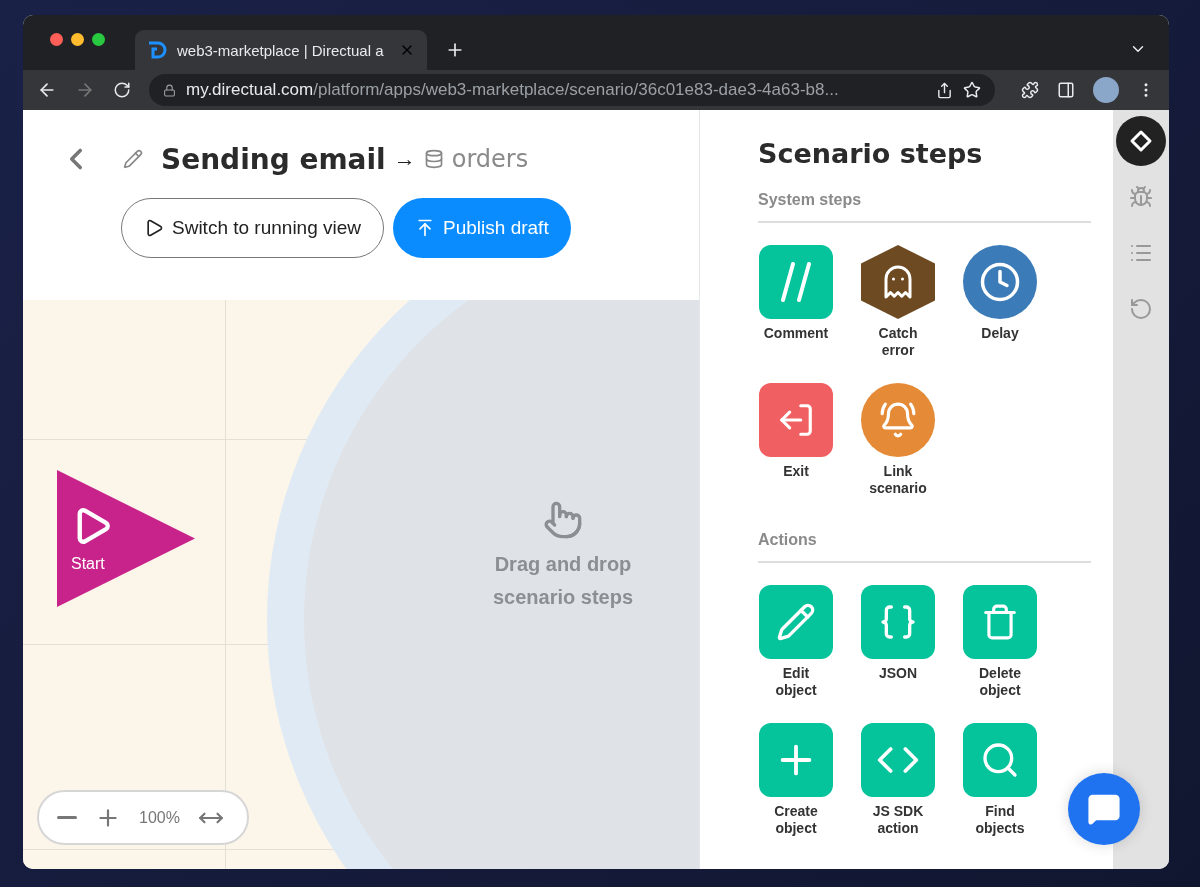  Describe the element at coordinates (796, 471) in the screenshot. I see `step-label: Exit` at that location.